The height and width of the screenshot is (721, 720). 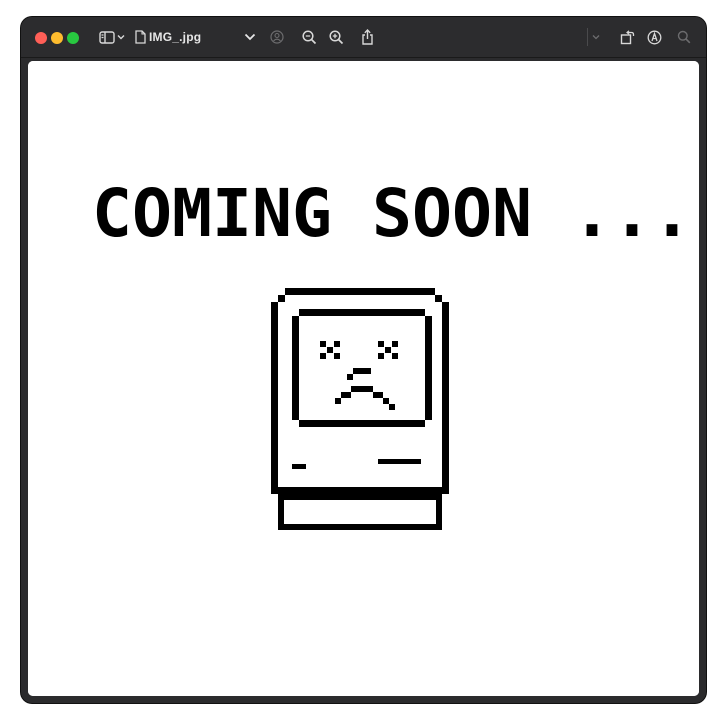 What do you see at coordinates (684, 37) in the screenshot?
I see `search-icon` at bounding box center [684, 37].